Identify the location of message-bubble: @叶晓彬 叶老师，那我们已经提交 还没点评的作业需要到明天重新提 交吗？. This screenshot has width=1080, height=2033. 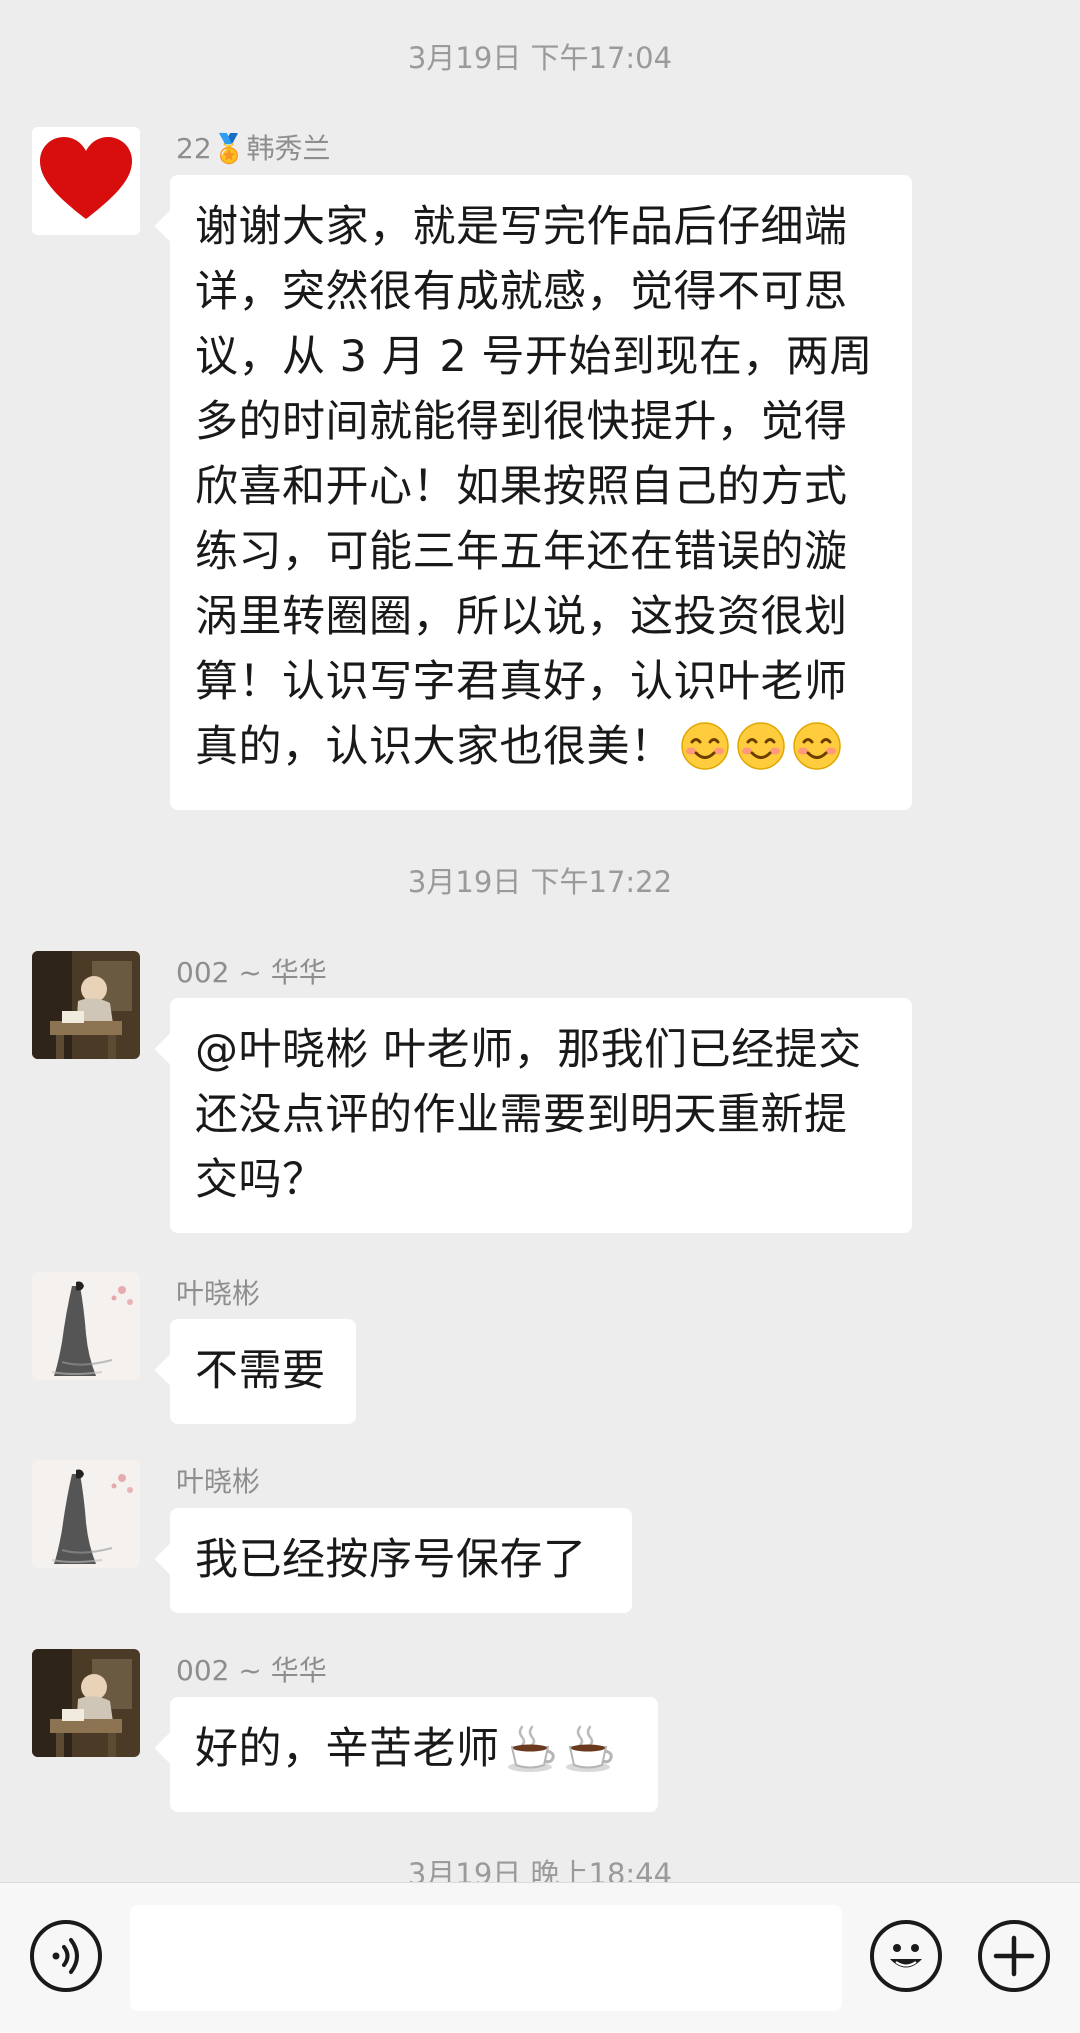
(541, 1115).